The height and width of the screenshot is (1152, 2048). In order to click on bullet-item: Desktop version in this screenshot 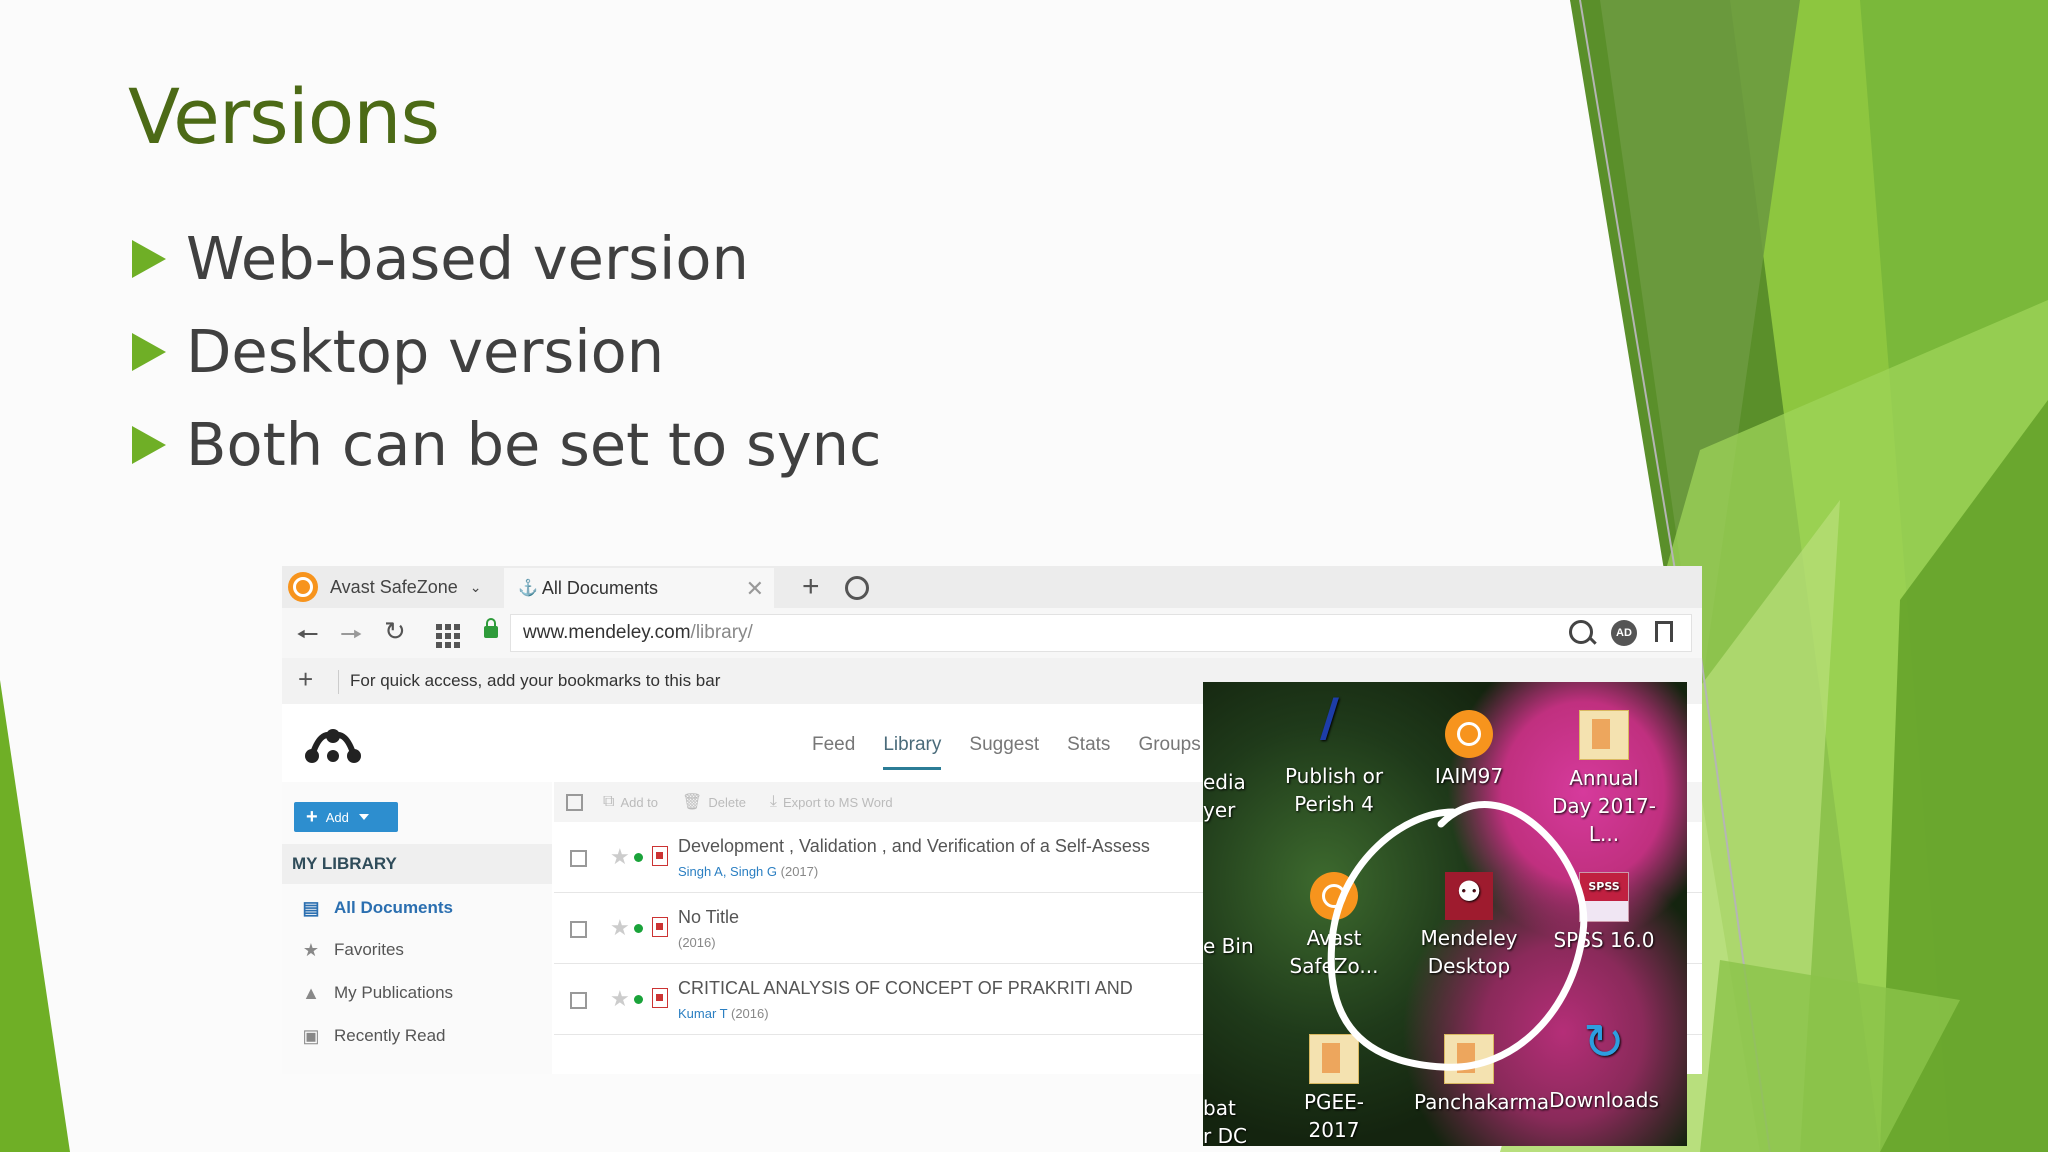, I will do `click(507, 351)`.